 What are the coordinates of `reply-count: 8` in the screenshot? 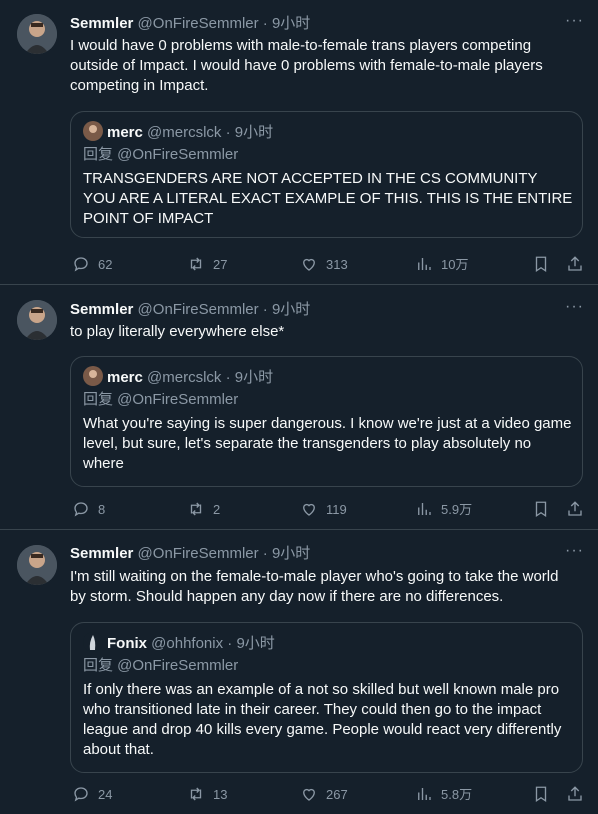 It's located at (102, 509).